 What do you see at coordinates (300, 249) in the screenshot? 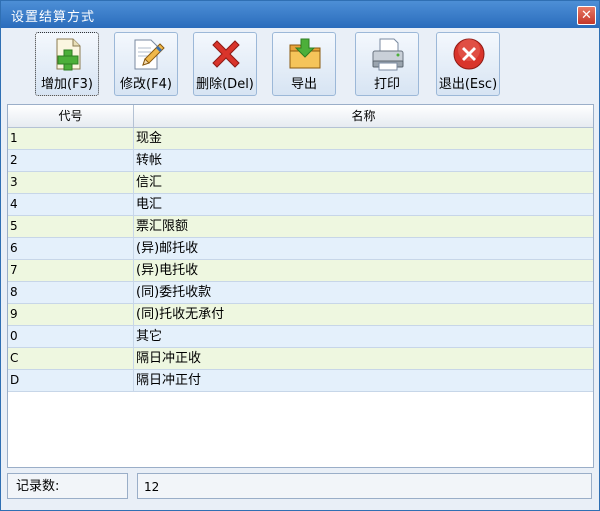
I see `table-row: 6 (异)邮托收` at bounding box center [300, 249].